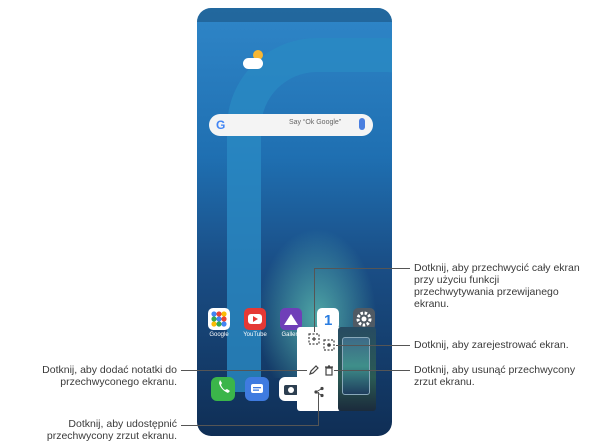  Describe the element at coordinates (257, 389) in the screenshot. I see `messages-icon` at that location.